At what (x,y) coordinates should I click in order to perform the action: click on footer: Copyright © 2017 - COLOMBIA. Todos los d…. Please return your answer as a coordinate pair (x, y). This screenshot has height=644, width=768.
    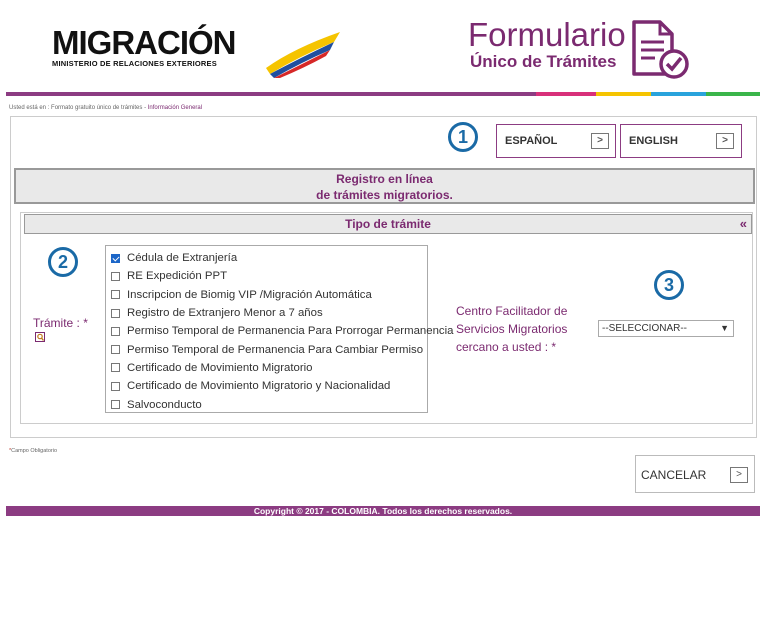
    Looking at the image, I should click on (383, 511).